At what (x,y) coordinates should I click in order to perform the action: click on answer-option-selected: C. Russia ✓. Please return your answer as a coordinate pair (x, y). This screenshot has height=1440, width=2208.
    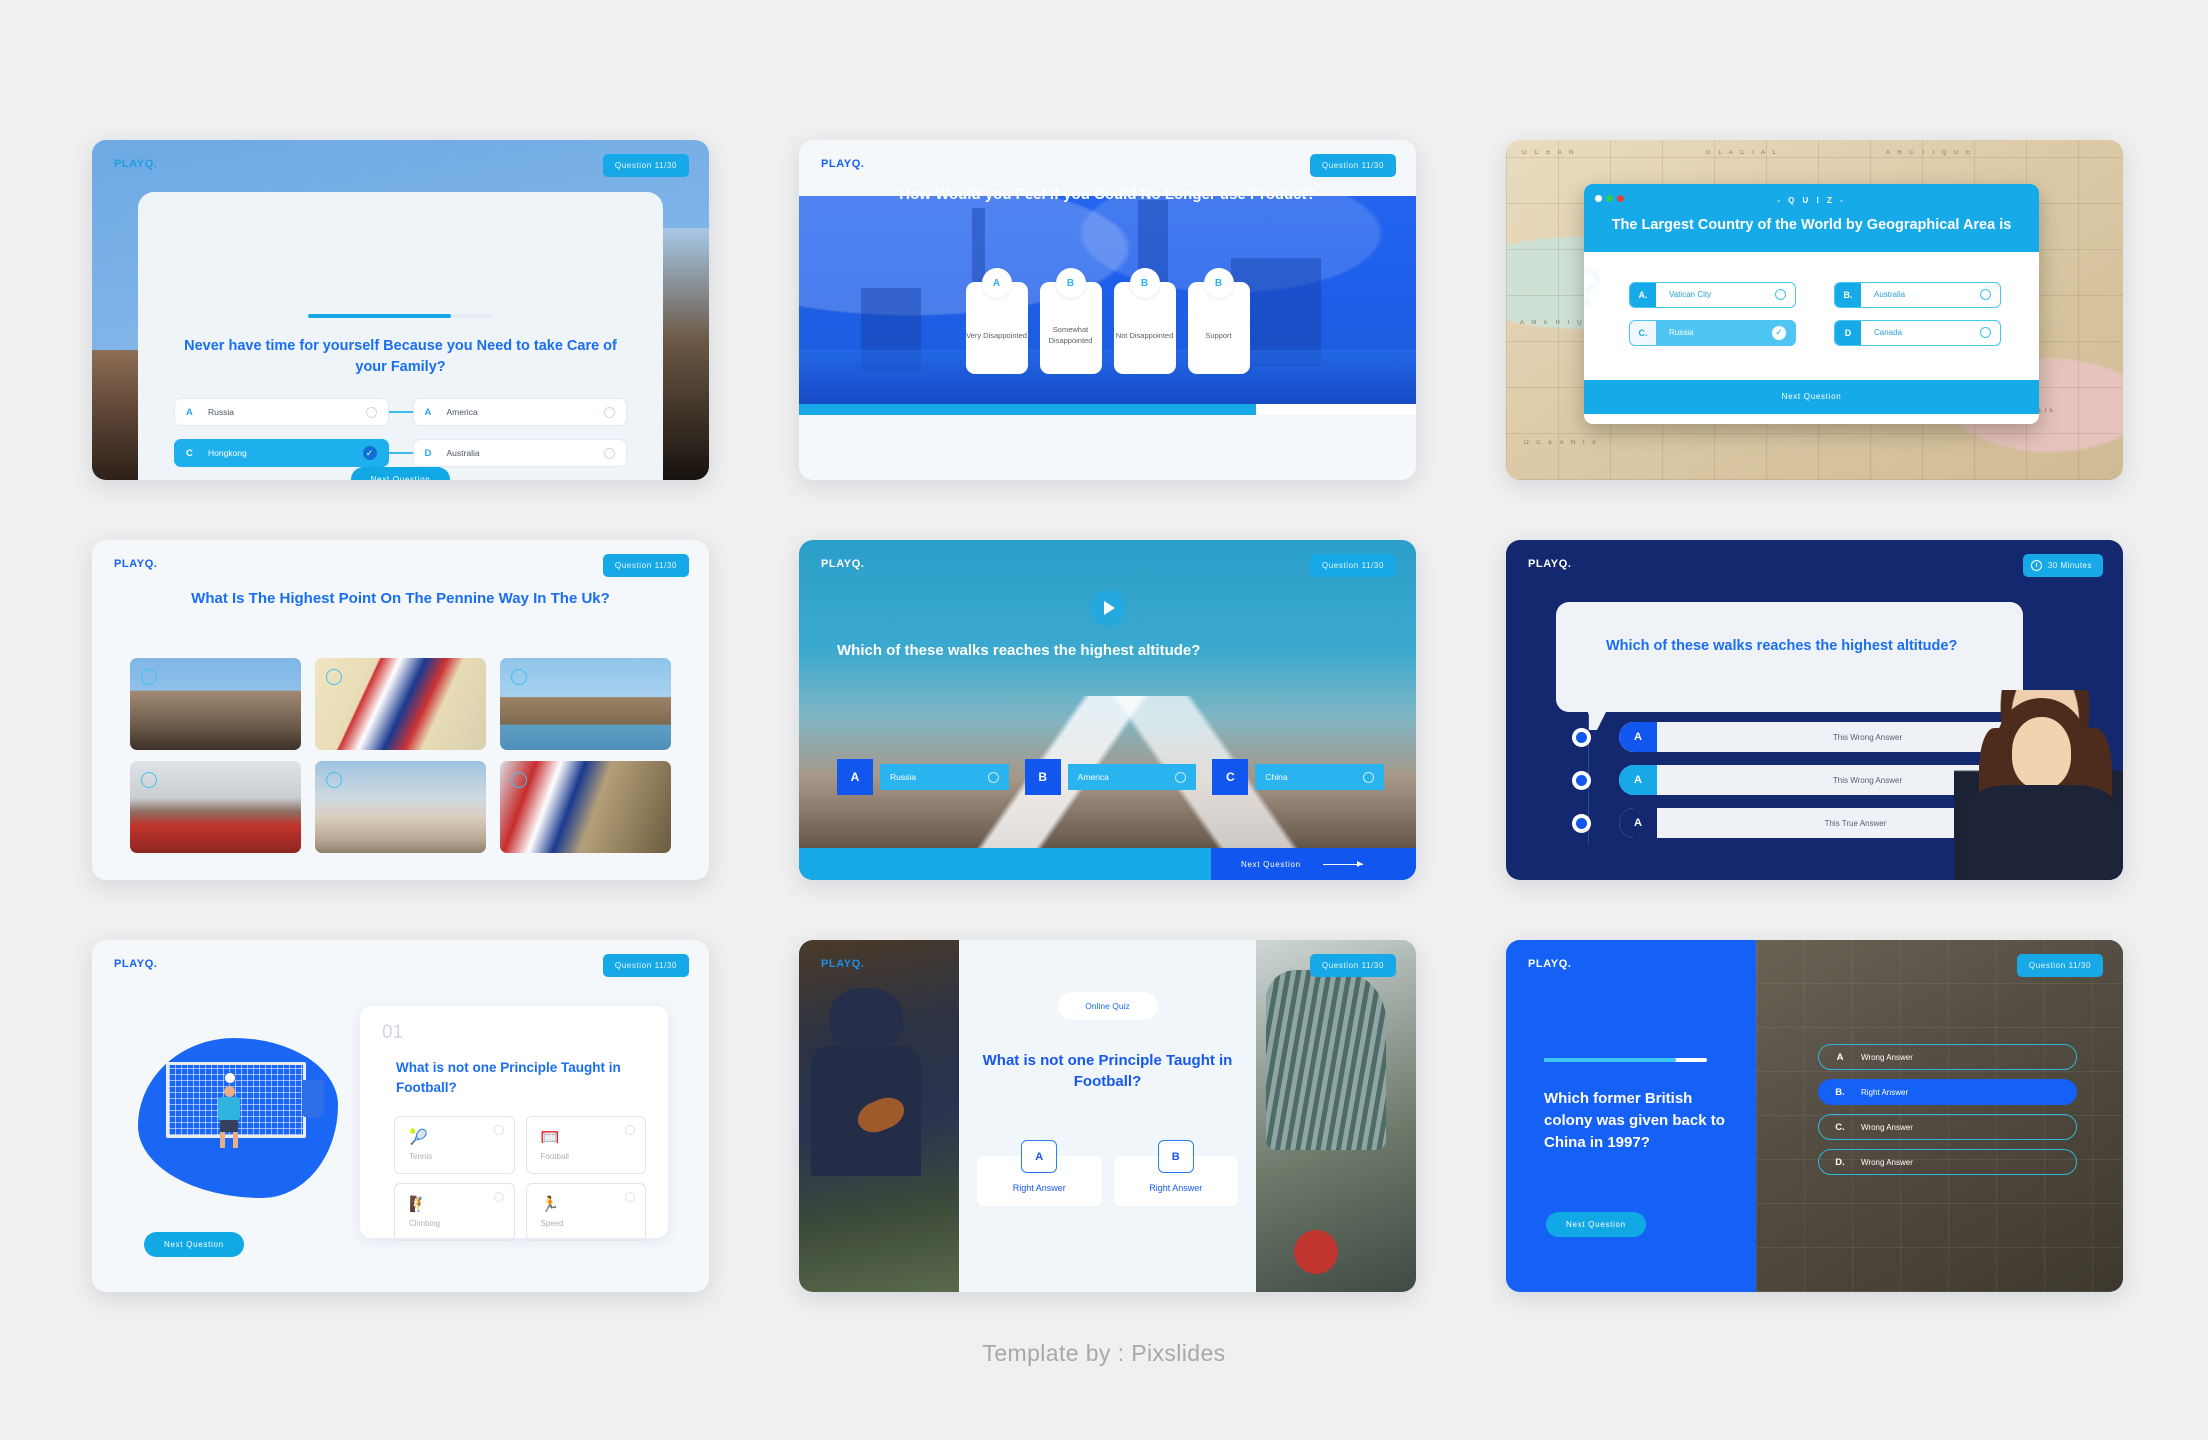
    Looking at the image, I should click on (1712, 332).